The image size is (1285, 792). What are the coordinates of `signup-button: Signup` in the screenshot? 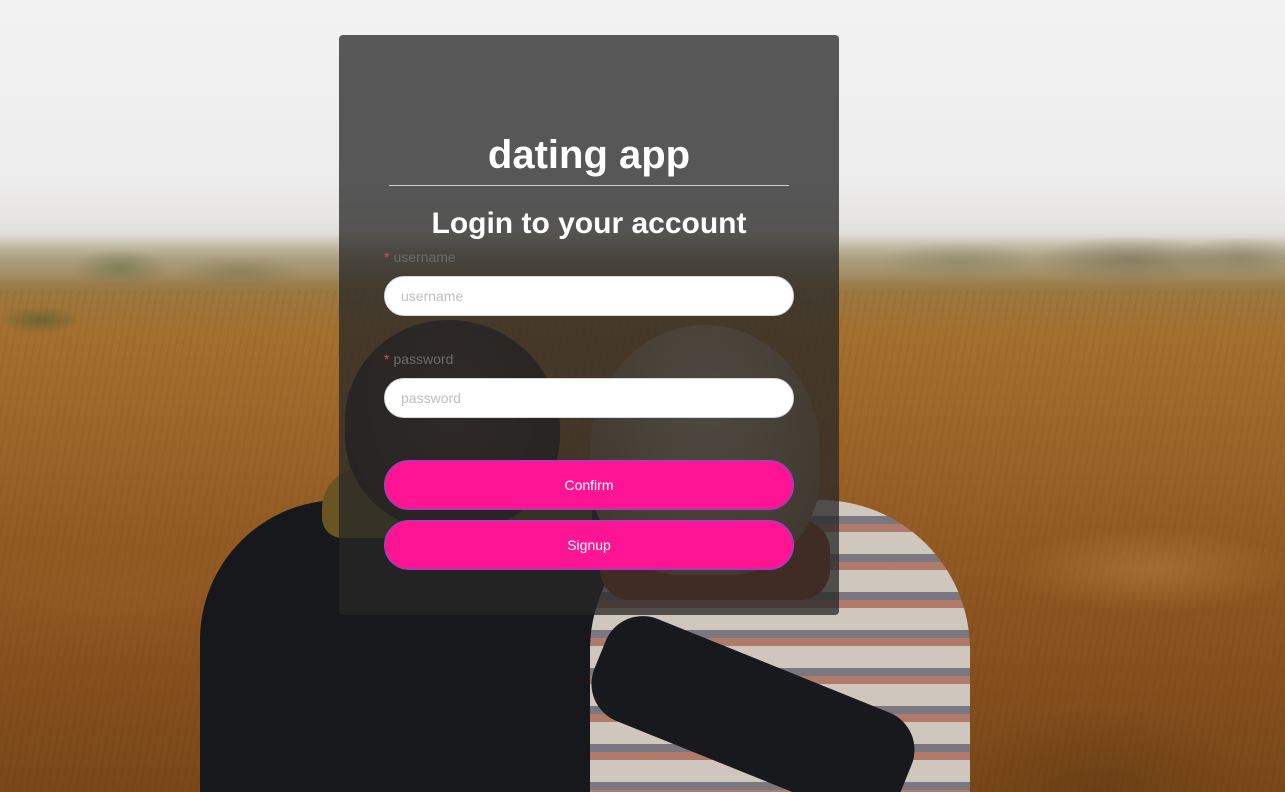 It's located at (589, 545).